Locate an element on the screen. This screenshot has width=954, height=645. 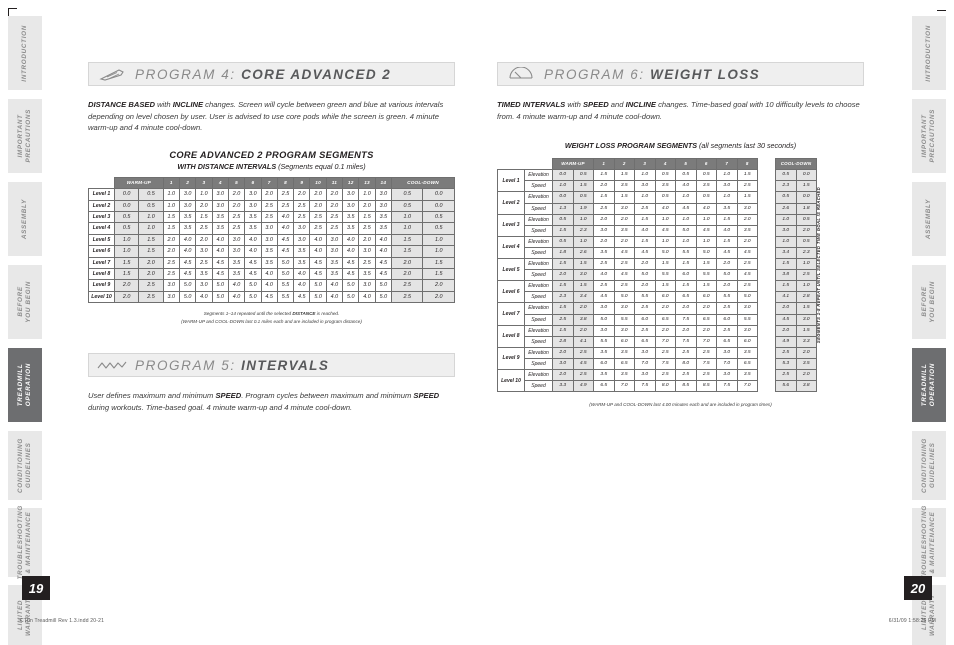
sidebar-item-label: CONDITIONING GUIDELINES is located at coordinates (24, 465).